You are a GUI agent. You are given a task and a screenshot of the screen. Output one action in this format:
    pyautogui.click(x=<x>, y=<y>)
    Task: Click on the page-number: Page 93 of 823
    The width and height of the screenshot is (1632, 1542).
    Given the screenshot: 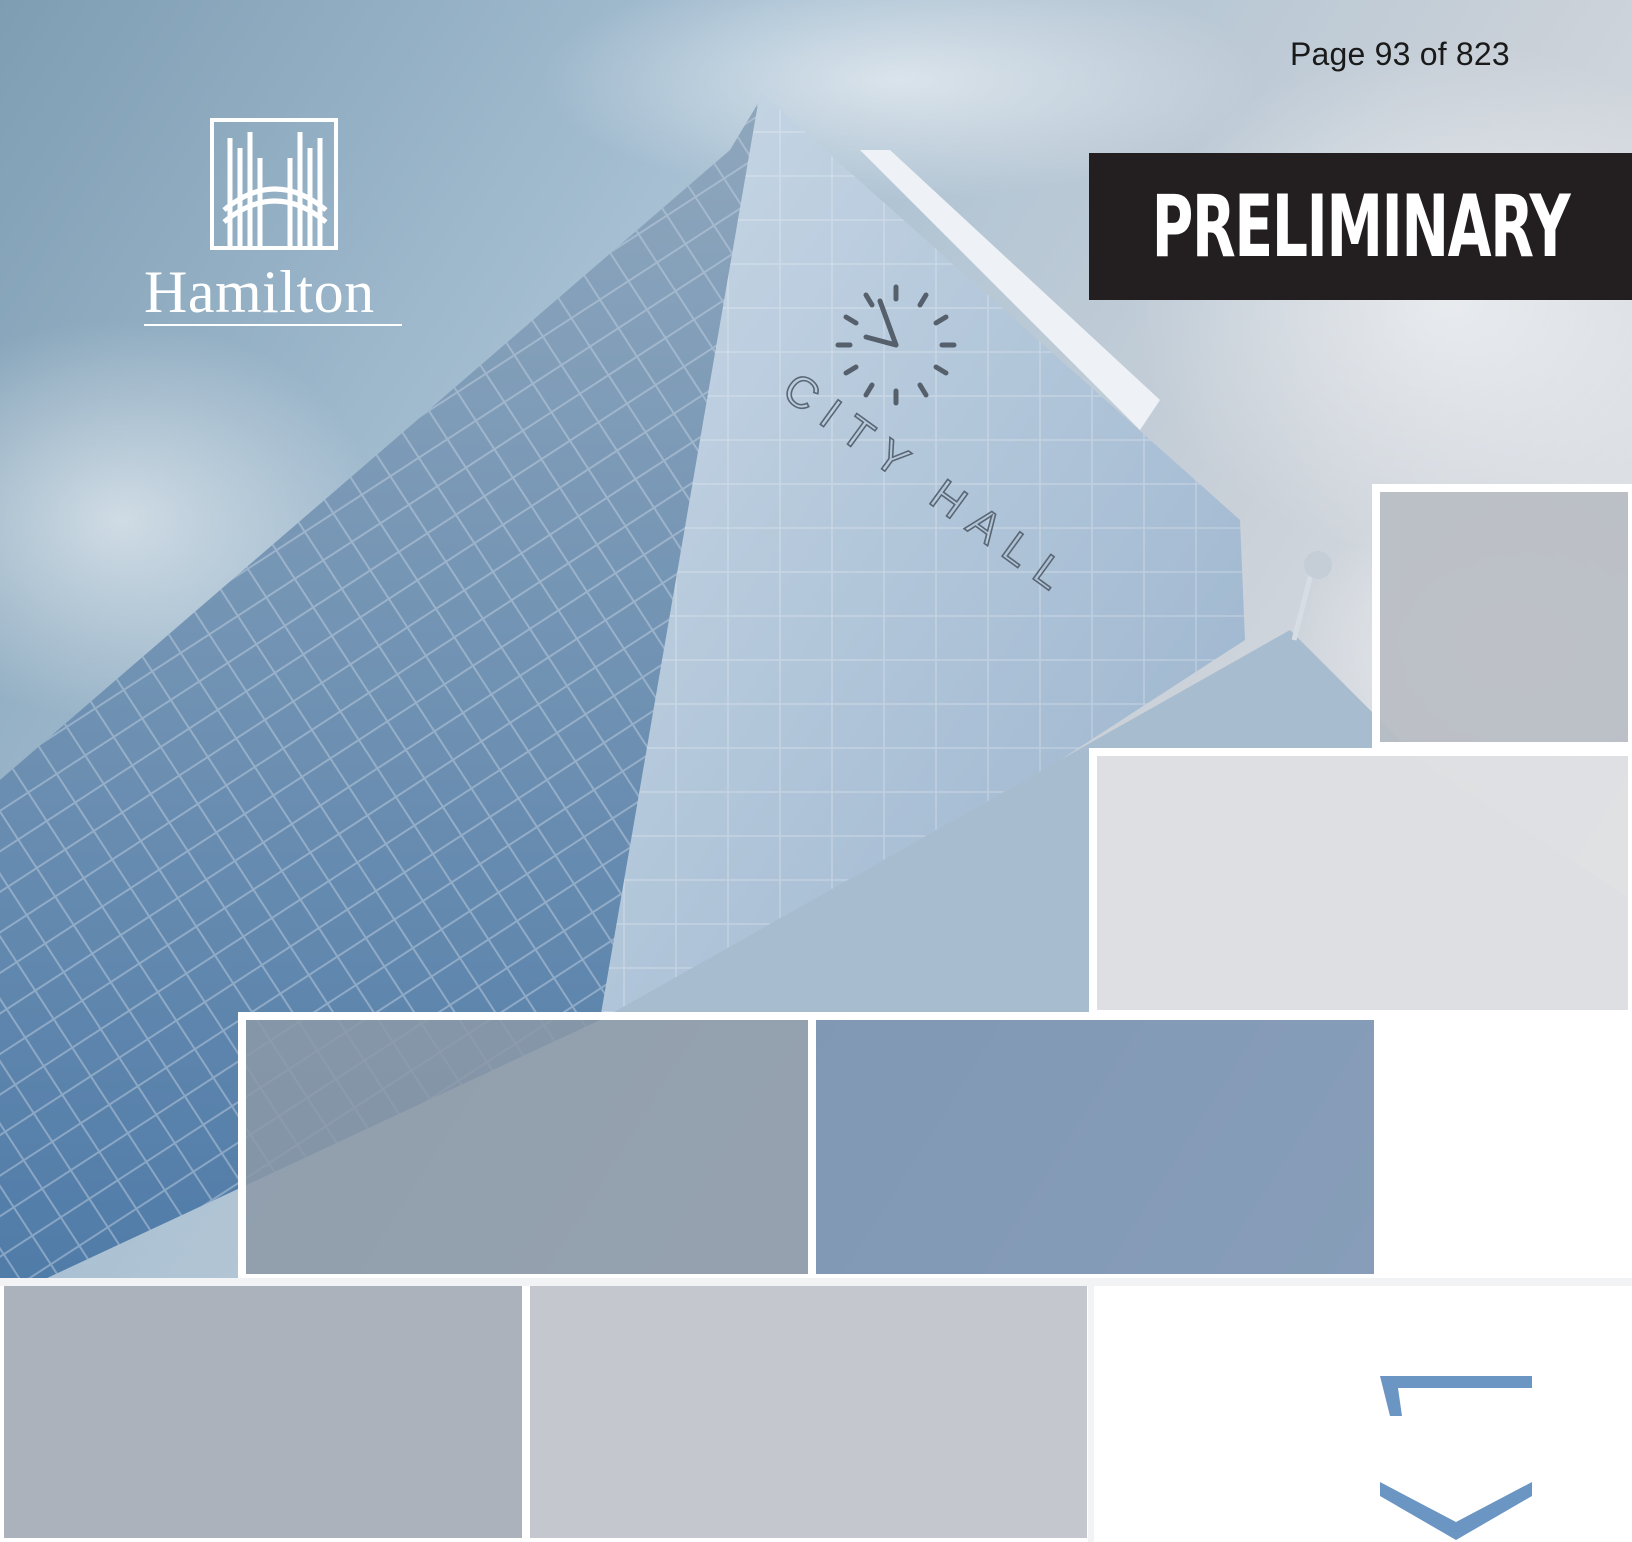 What is the action you would take?
    pyautogui.click(x=1400, y=54)
    